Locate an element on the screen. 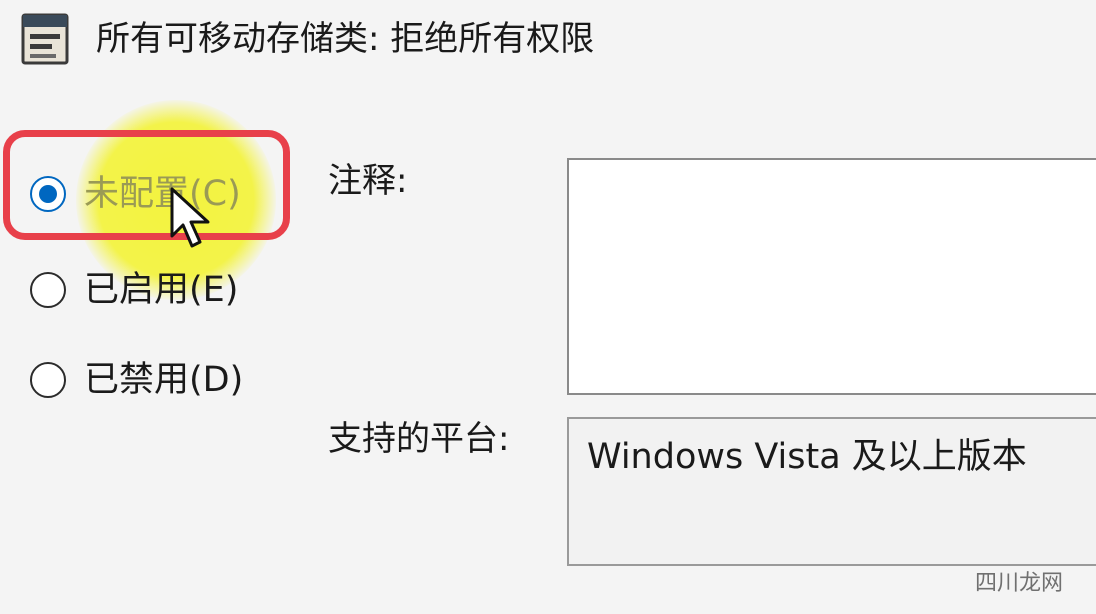 The image size is (1096, 614). radio-disabled: 已禁用(D) is located at coordinates (136, 380).